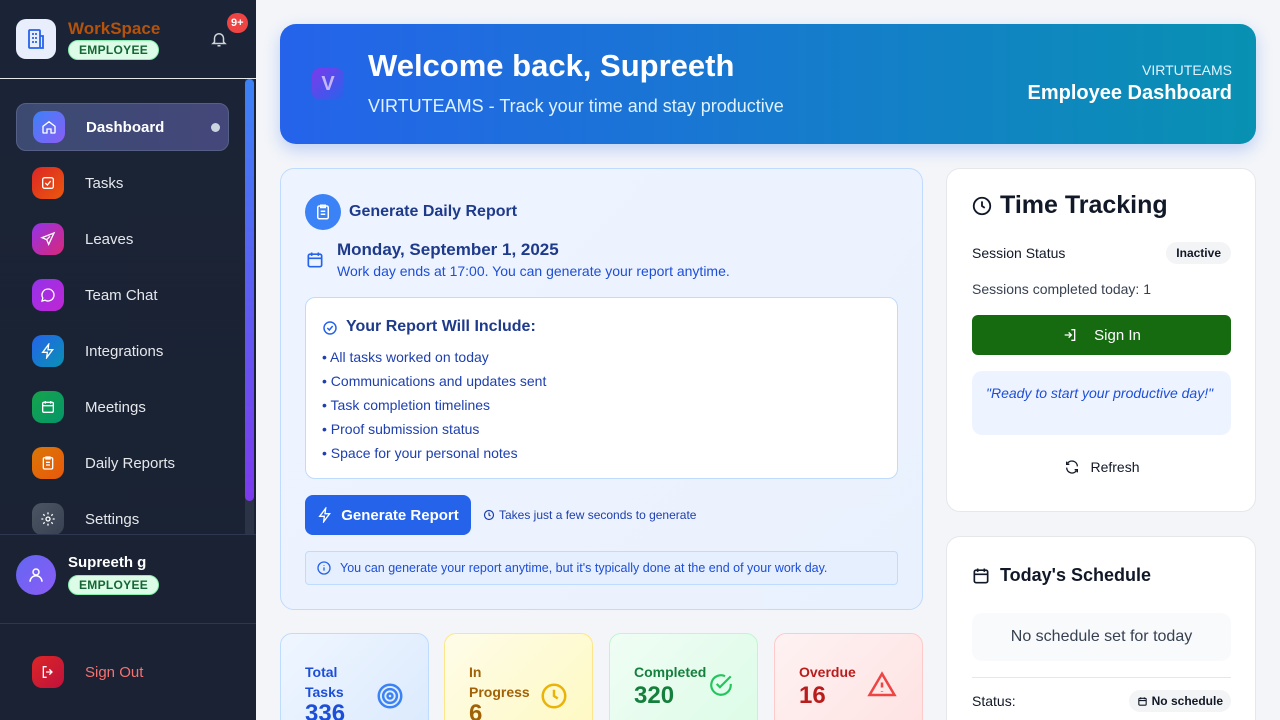  I want to click on schedule-status-label: Status:, so click(994, 701).